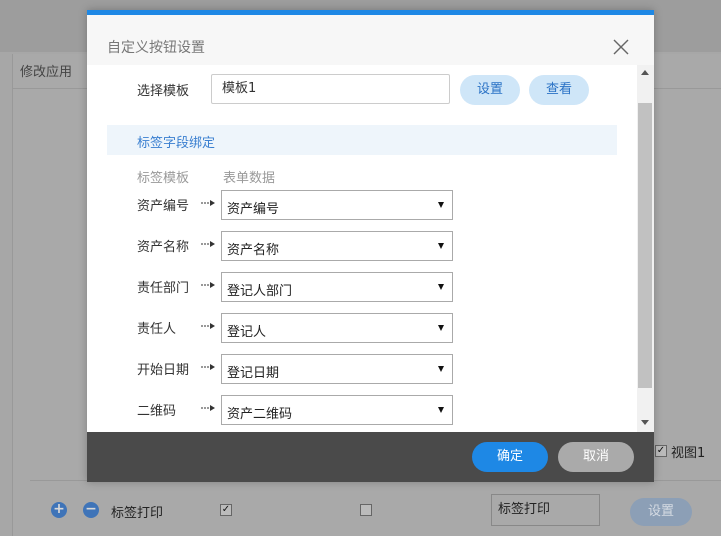 Image resolution: width=721 pixels, height=536 pixels. I want to click on binding-section-title: 标签字段绑定, so click(176, 143).